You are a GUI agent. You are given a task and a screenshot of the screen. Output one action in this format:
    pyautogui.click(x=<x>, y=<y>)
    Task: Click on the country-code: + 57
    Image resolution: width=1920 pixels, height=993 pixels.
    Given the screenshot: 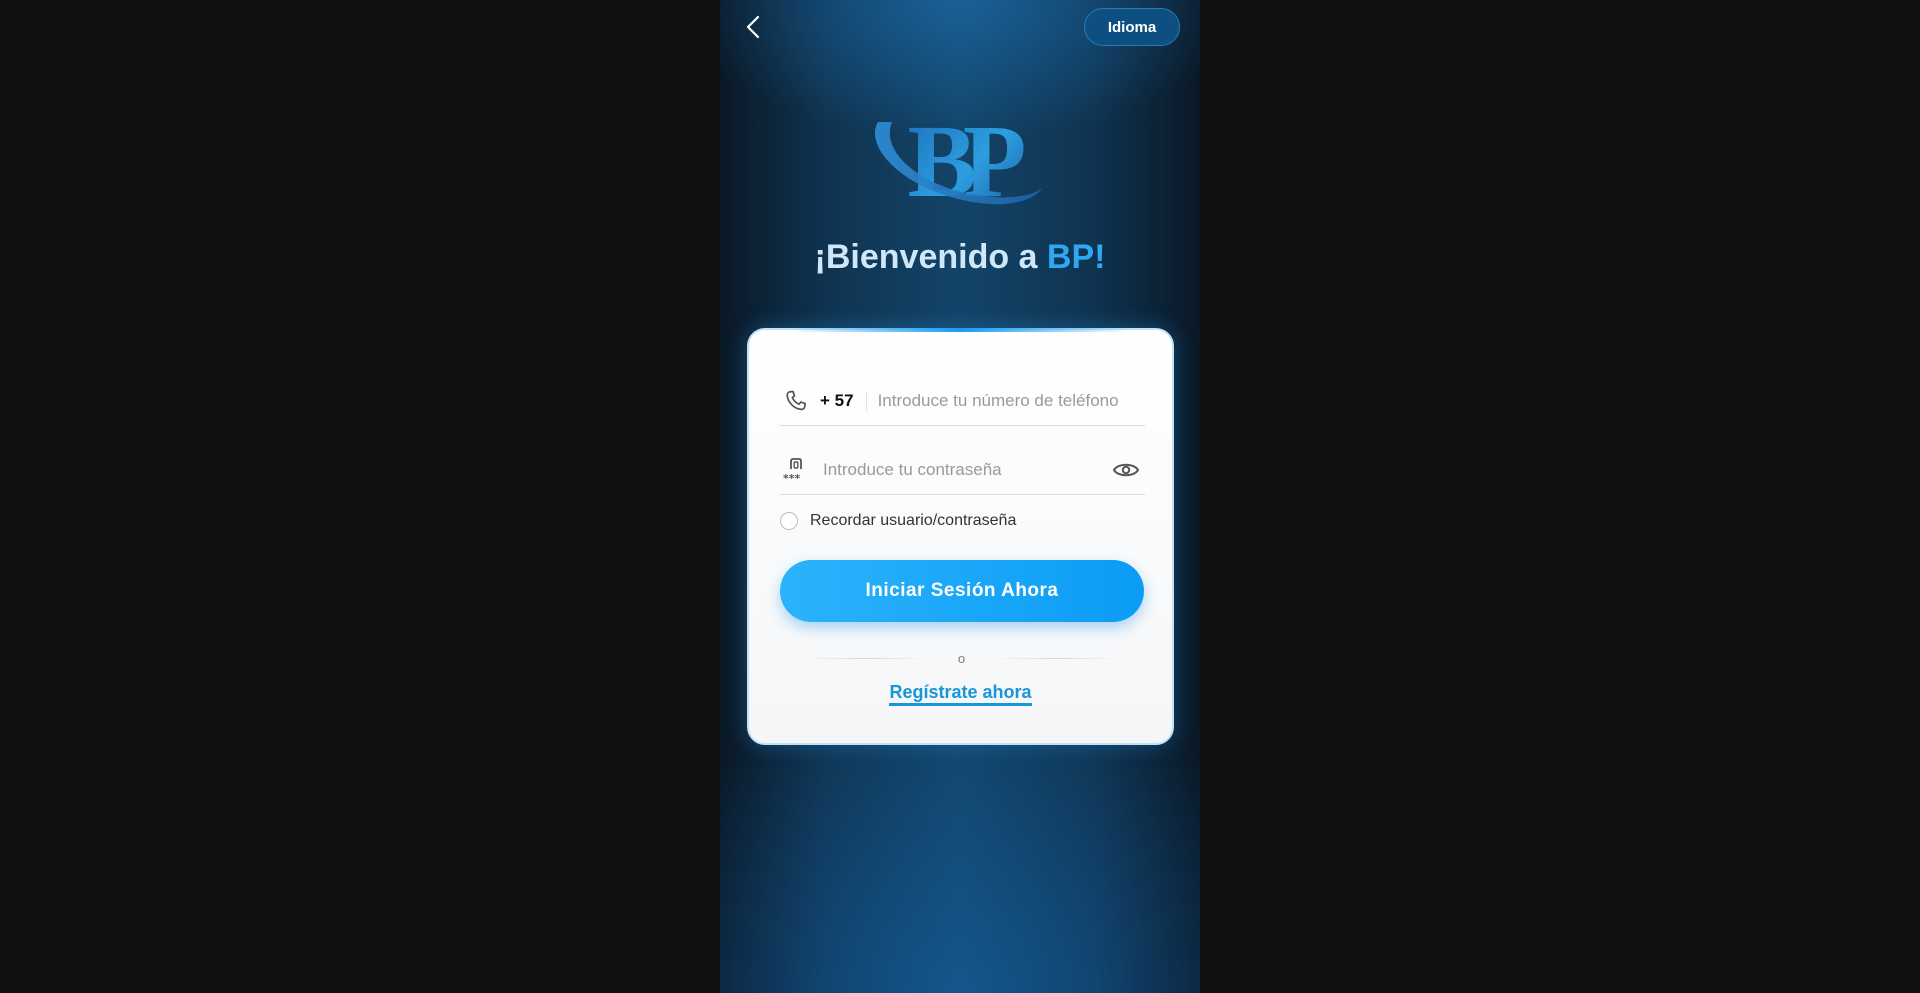 What is the action you would take?
    pyautogui.click(x=843, y=401)
    